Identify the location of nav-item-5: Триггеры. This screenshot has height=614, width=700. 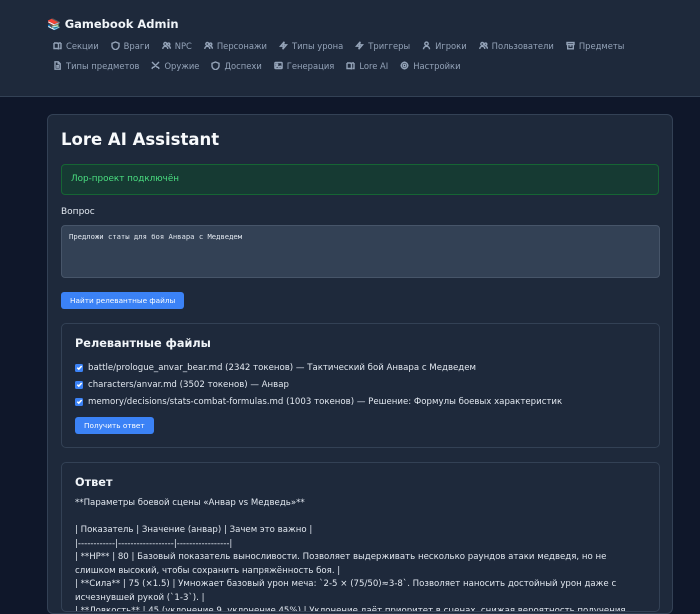
(382, 45).